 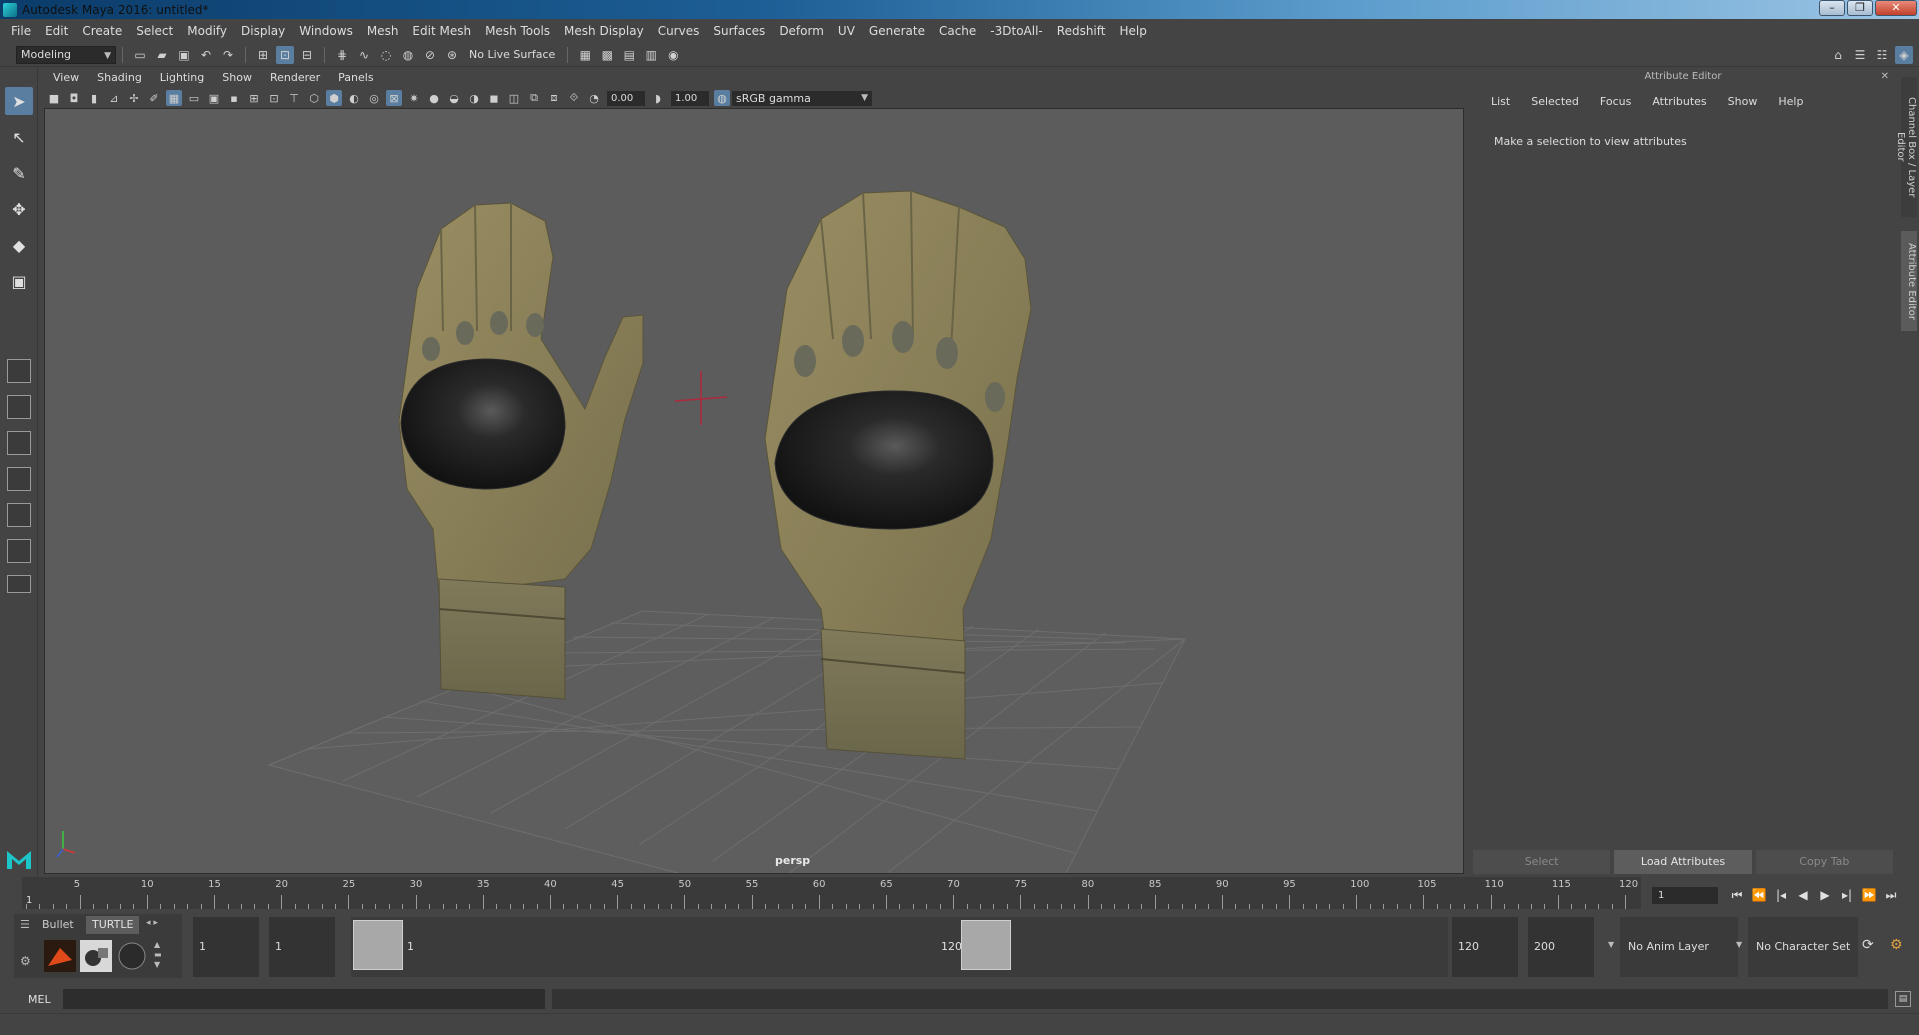 I want to click on render-settings-icon: ▥, so click(x=651, y=55).